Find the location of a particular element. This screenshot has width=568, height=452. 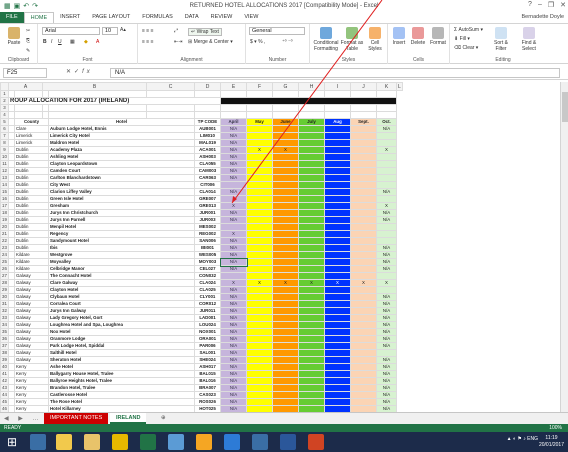

hotel-cell: Sheraton Hotel is located at coordinates (121, 360).